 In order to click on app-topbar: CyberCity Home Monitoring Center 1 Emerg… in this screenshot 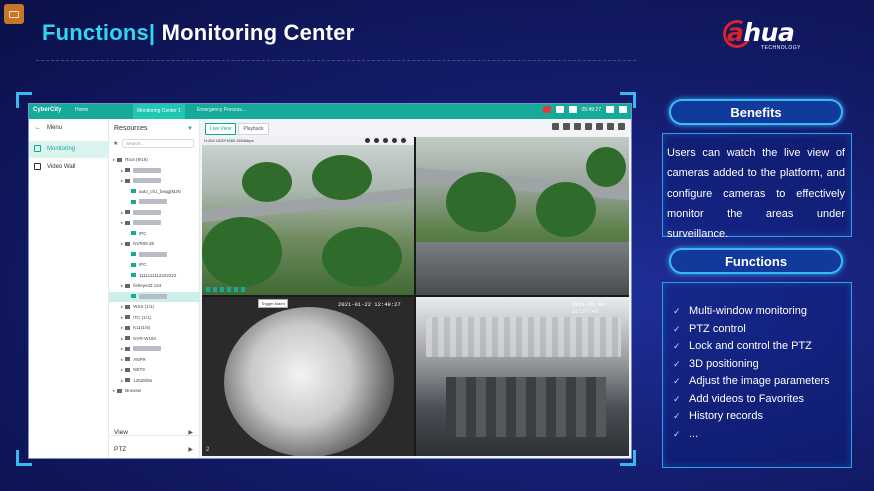, I will do `click(330, 111)`.